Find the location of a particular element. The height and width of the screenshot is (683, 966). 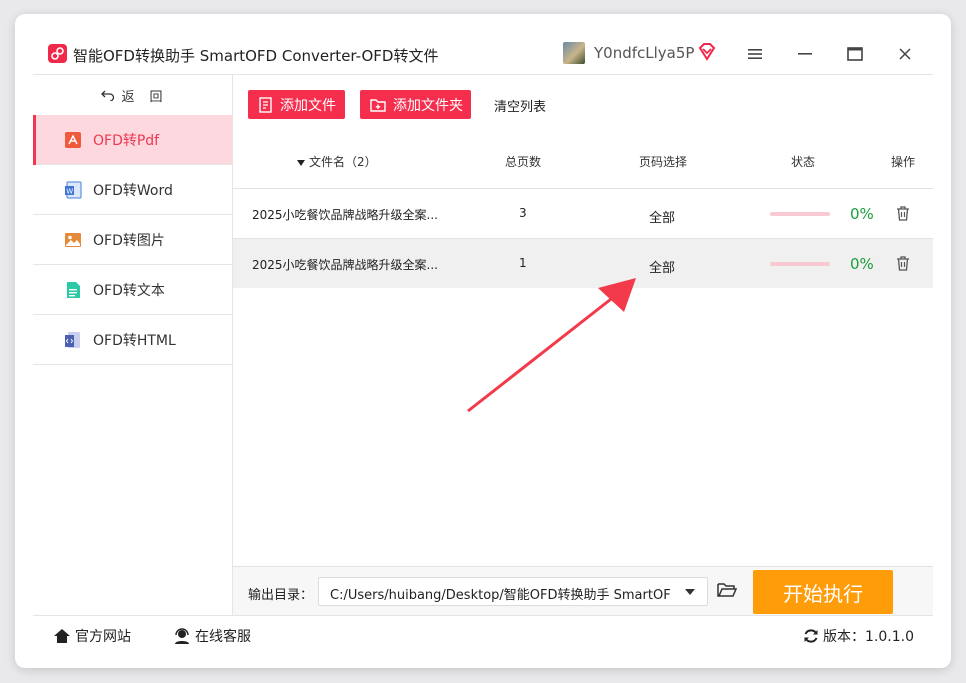

chevron-down-icon is located at coordinates (690, 592).